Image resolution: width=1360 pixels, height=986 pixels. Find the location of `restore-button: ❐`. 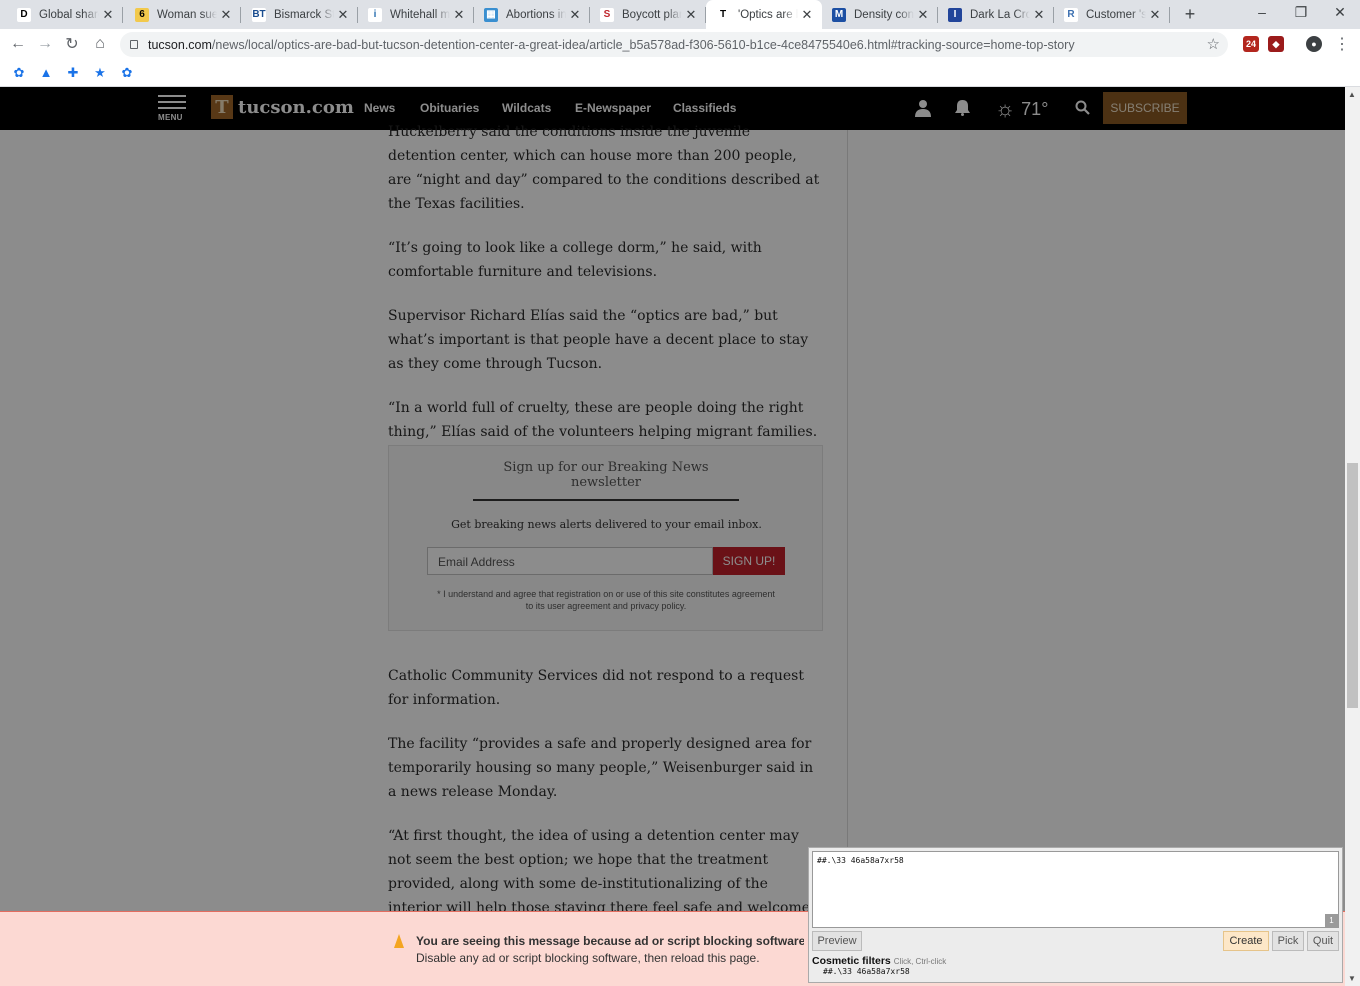

restore-button: ❐ is located at coordinates (1301, 12).